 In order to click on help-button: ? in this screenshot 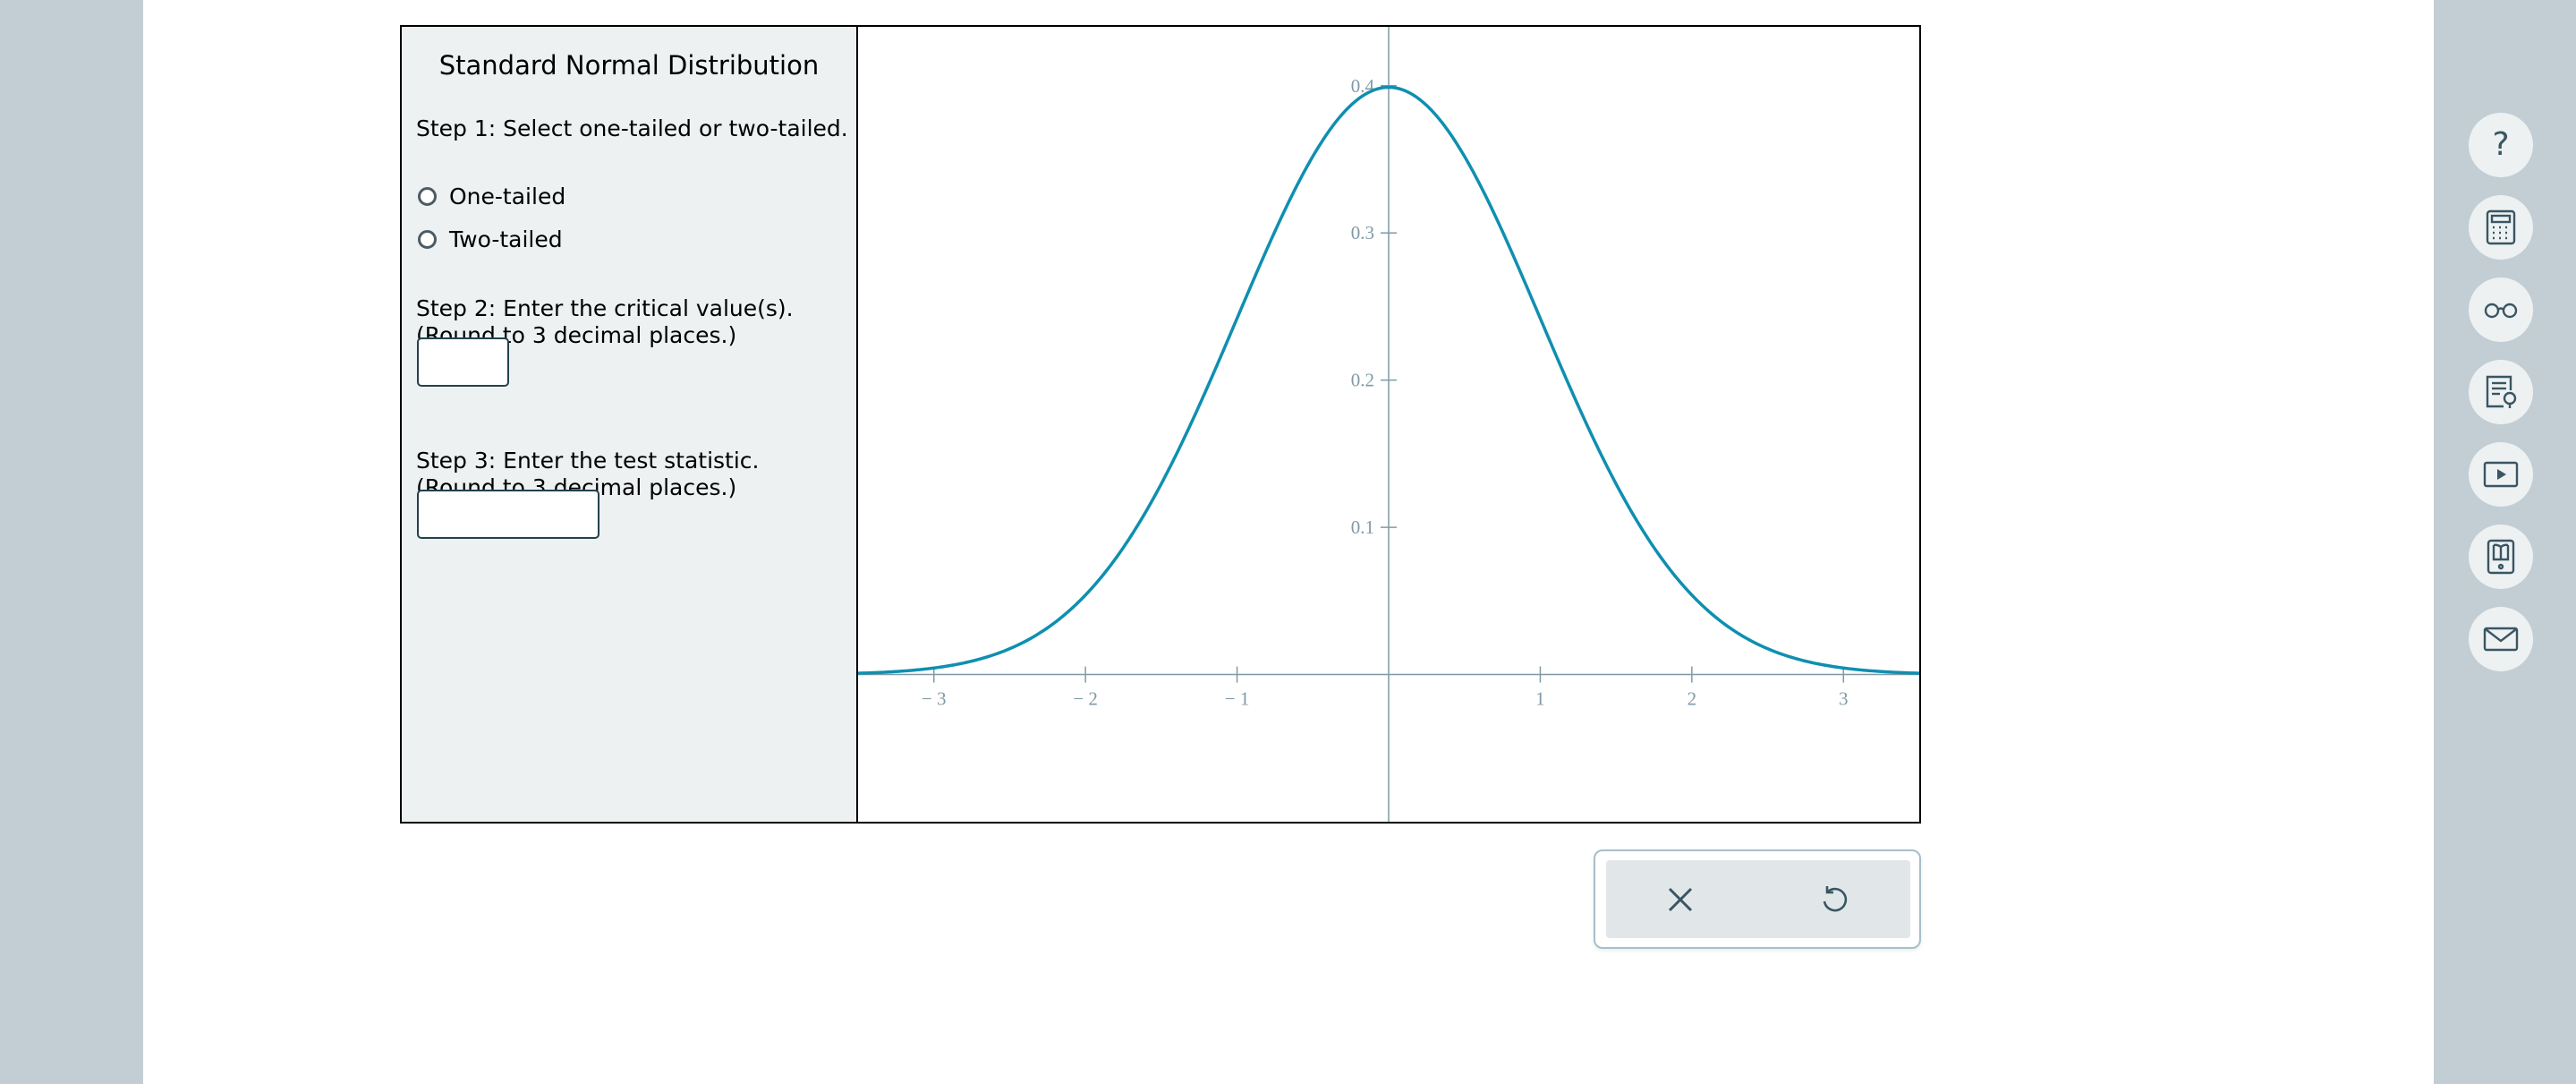, I will do `click(2501, 145)`.